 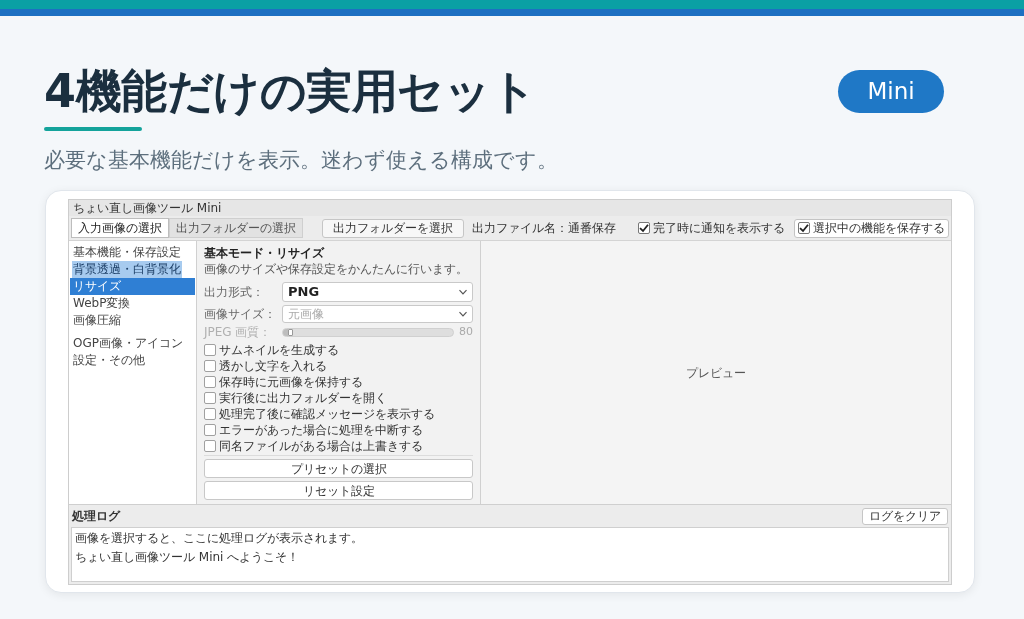 I want to click on sidebar-item: WebP変換, so click(x=132, y=303).